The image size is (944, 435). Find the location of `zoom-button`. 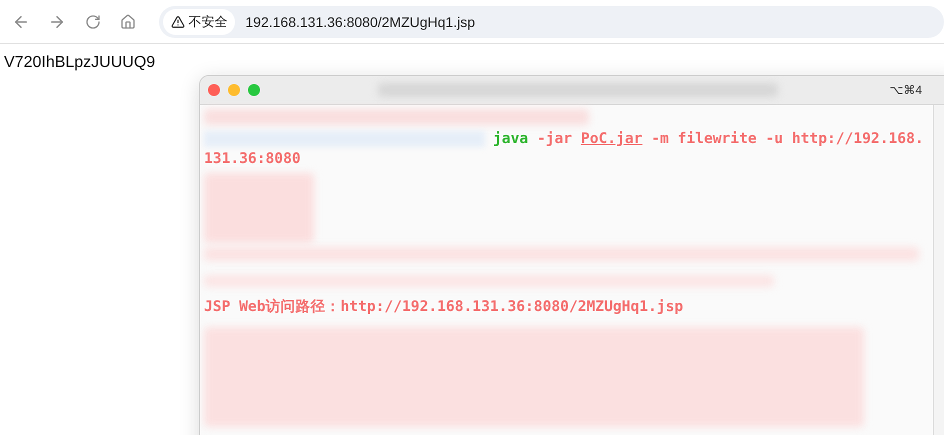

zoom-button is located at coordinates (254, 90).